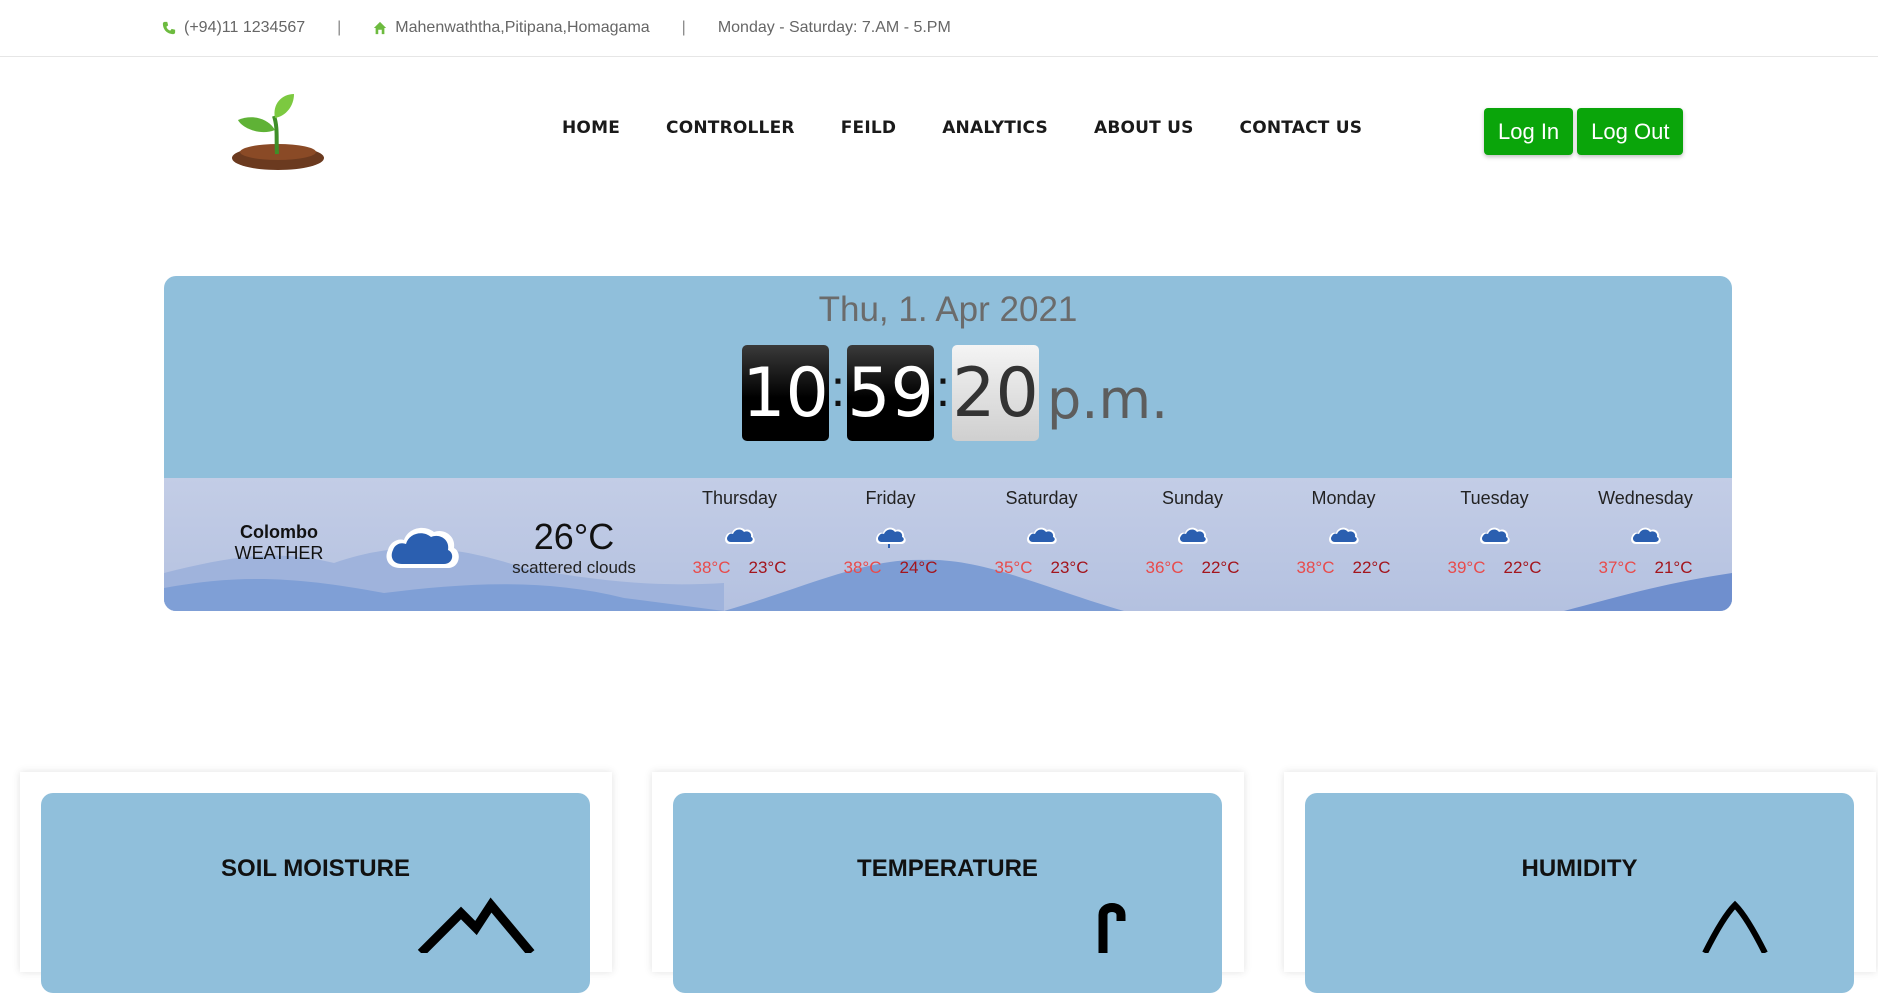  What do you see at coordinates (1579, 893) in the screenshot?
I see `card-inner: HUMIDITY` at bounding box center [1579, 893].